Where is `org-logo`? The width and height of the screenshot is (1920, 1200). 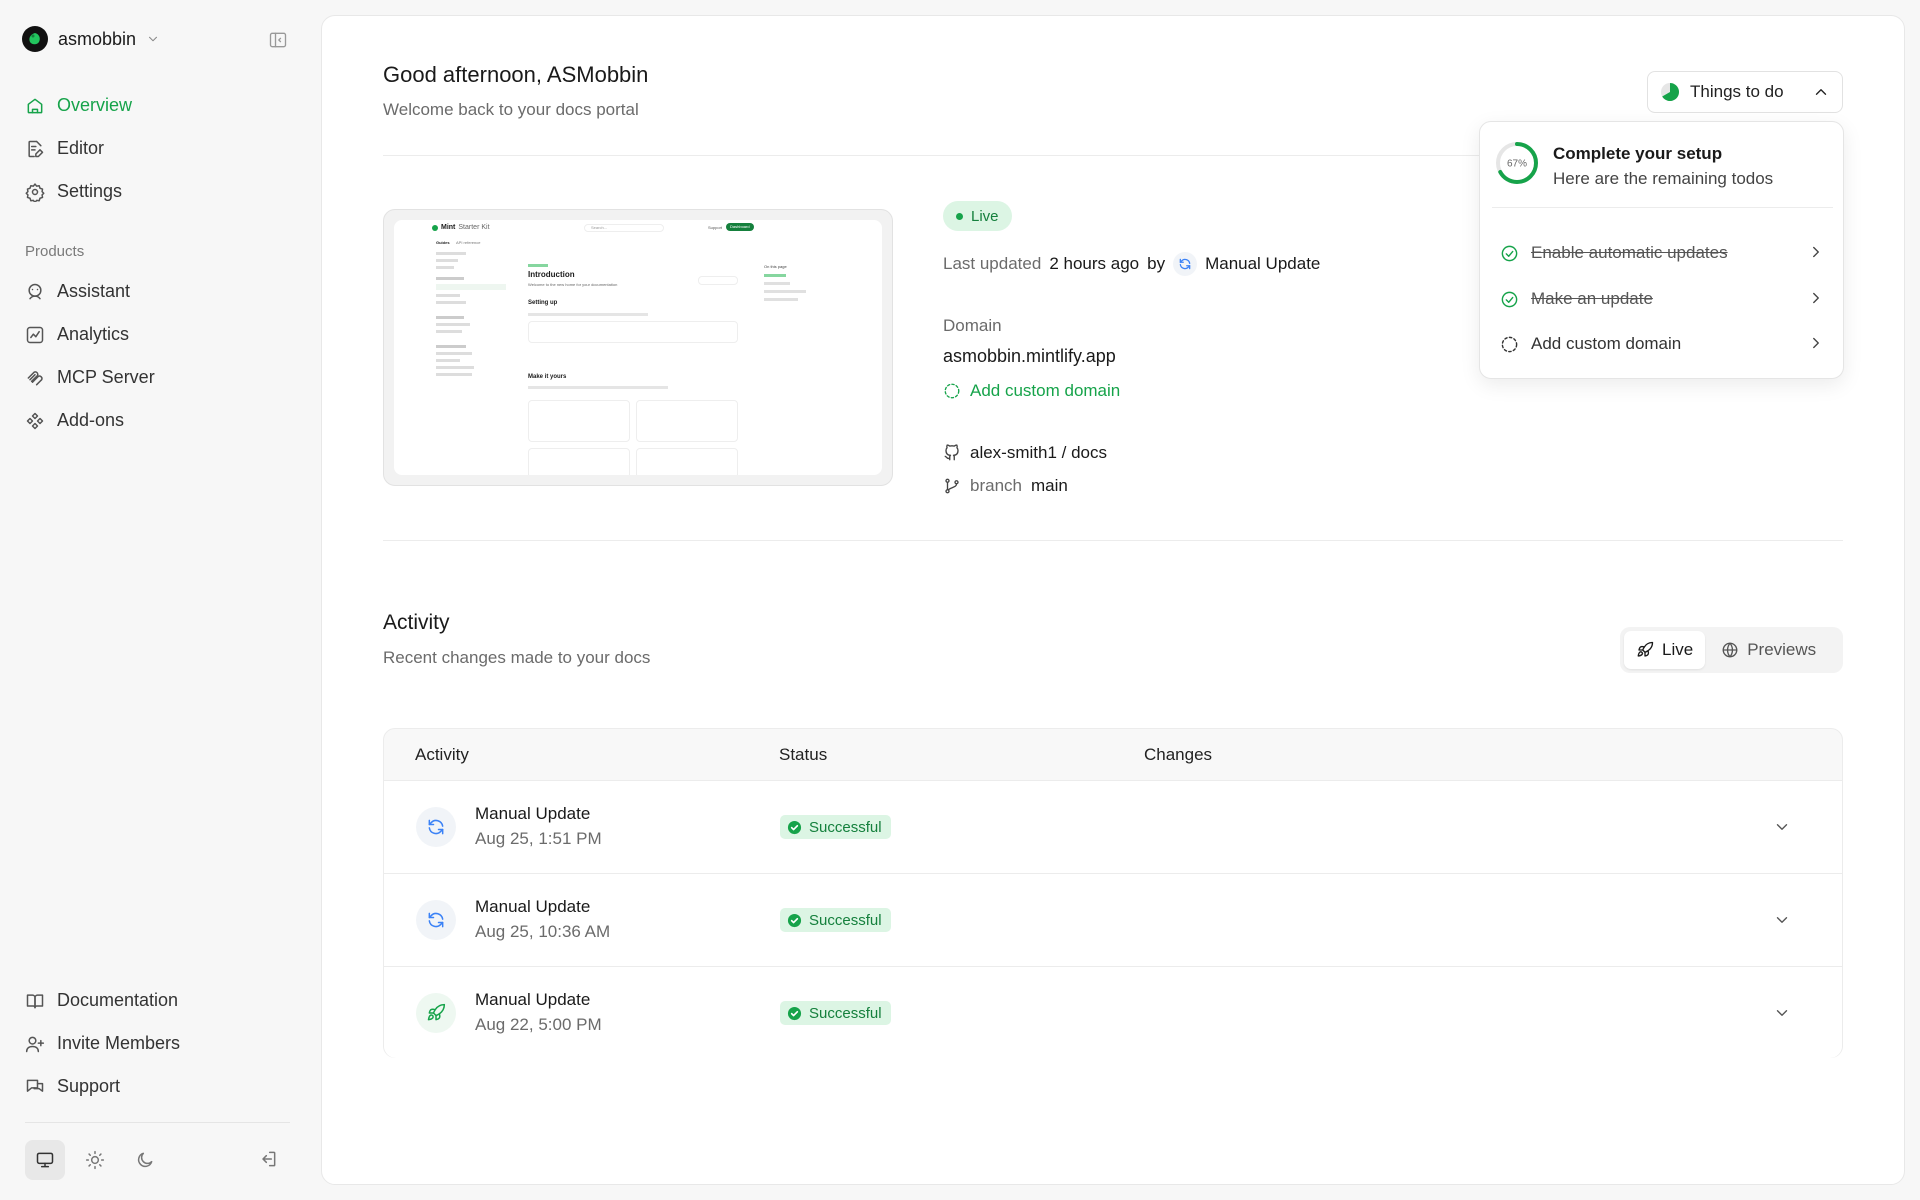 org-logo is located at coordinates (35, 39).